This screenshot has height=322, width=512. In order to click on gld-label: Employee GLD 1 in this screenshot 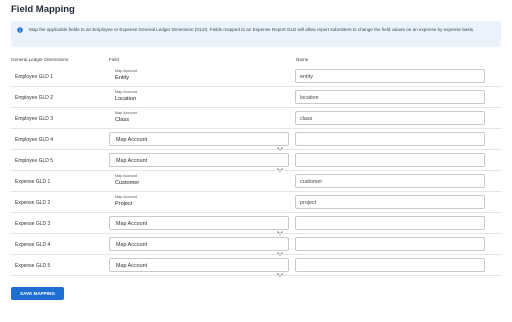, I will do `click(34, 77)`.